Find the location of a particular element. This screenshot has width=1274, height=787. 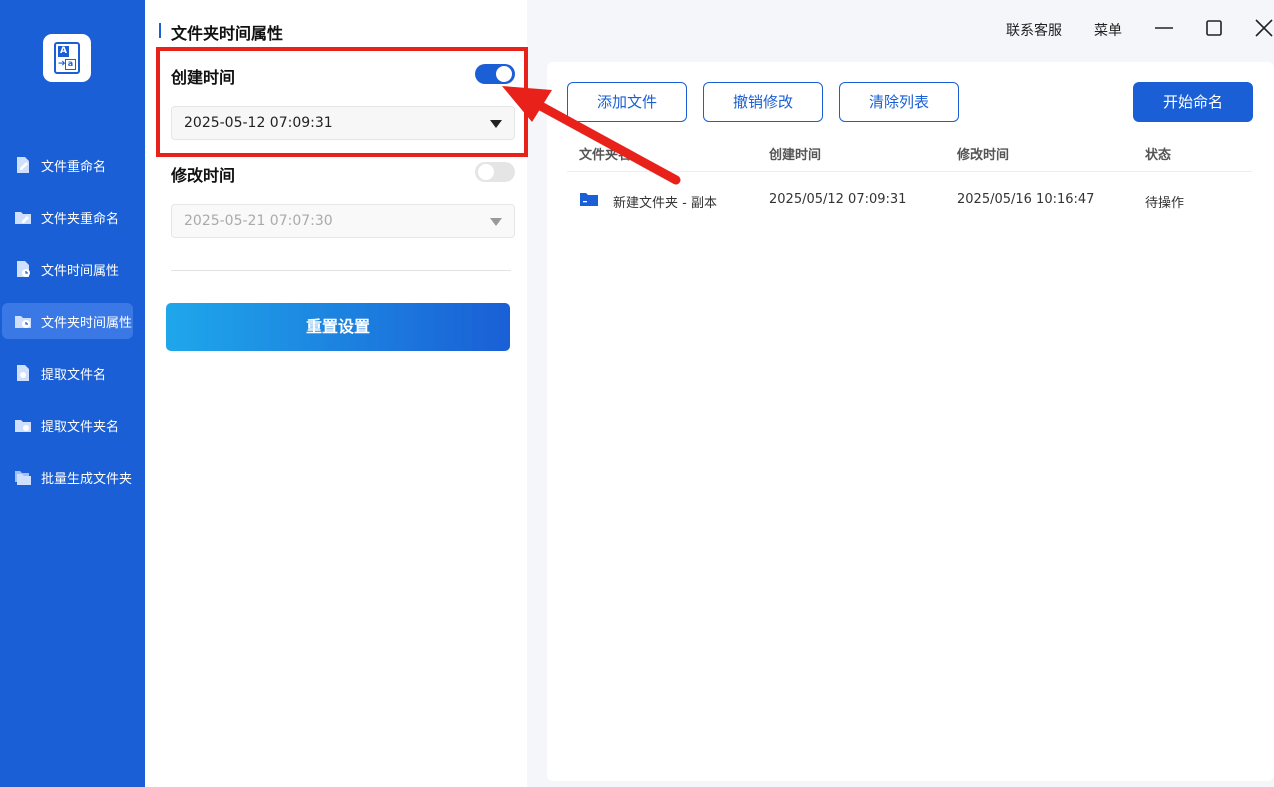

sidebar-item-extract-file: 提取文件名 is located at coordinates (67, 373).